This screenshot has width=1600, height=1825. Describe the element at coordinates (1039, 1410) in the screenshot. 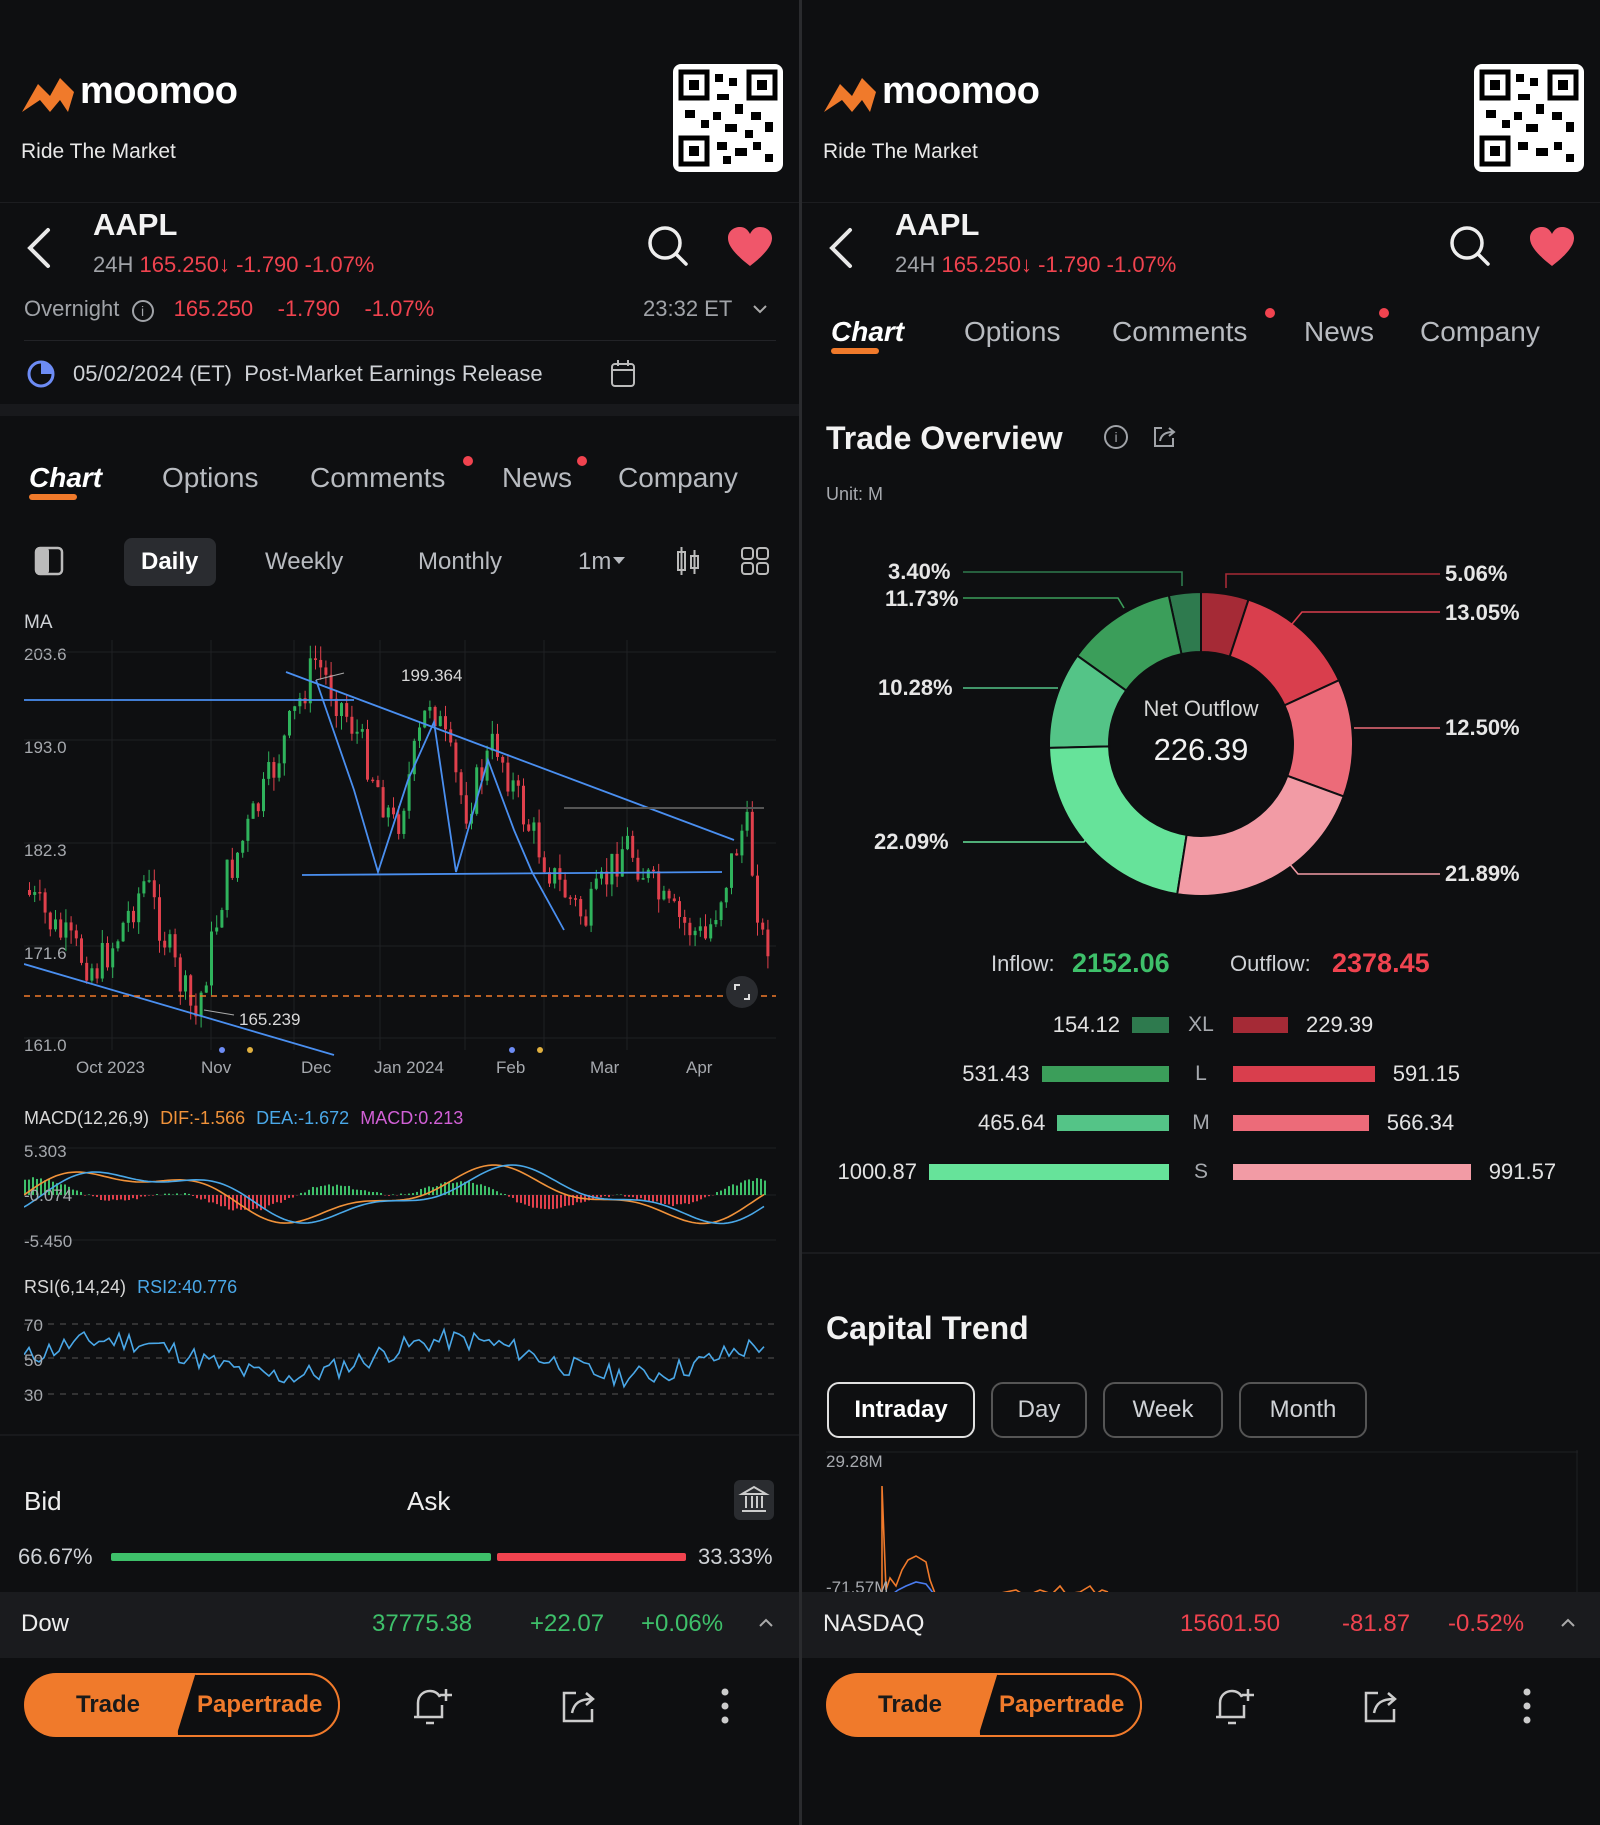

I see `trend-tab-day: Day` at that location.